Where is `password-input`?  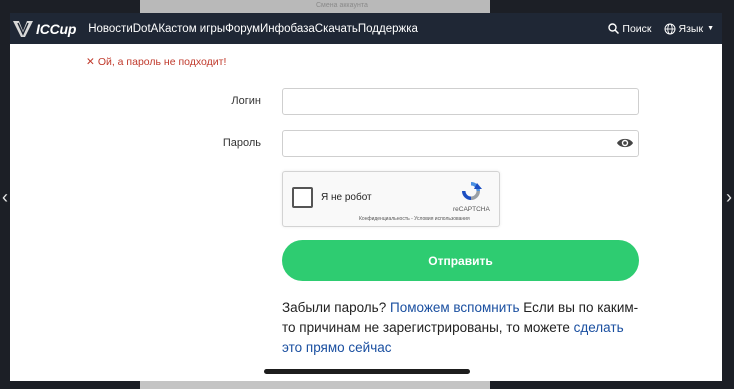 password-input is located at coordinates (460, 143).